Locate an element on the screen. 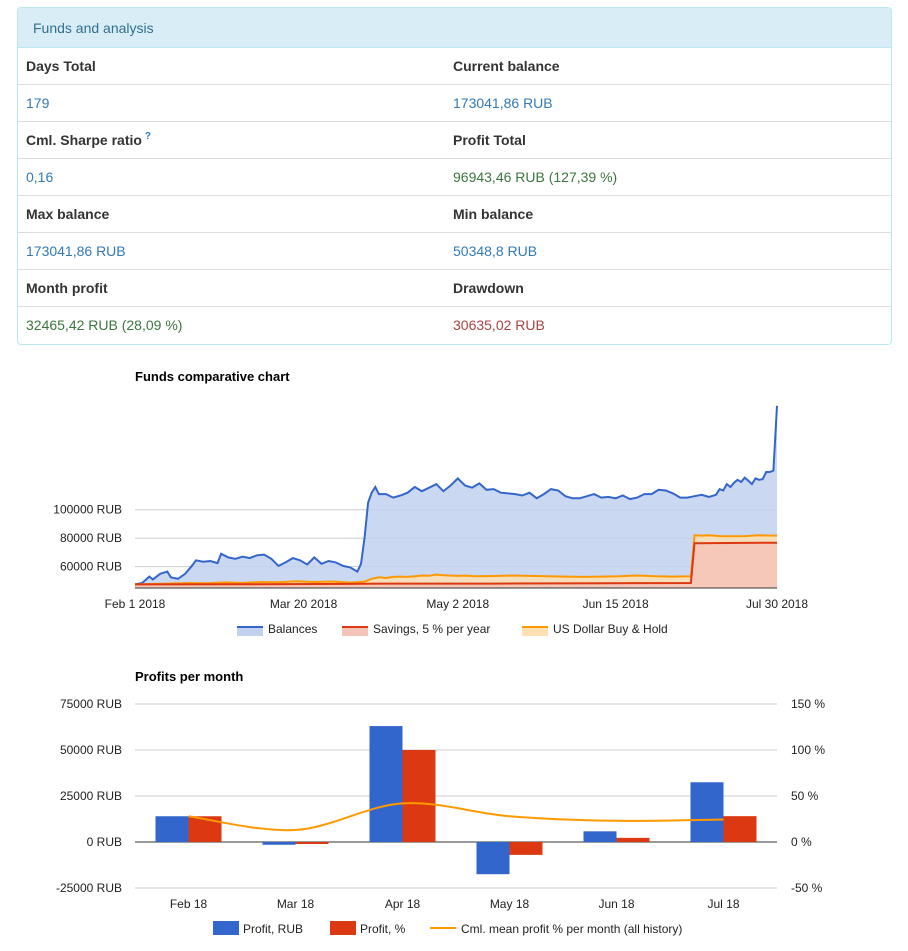 This screenshot has height=951, width=908. y-tick-label: -25000 RUB is located at coordinates (89, 888).